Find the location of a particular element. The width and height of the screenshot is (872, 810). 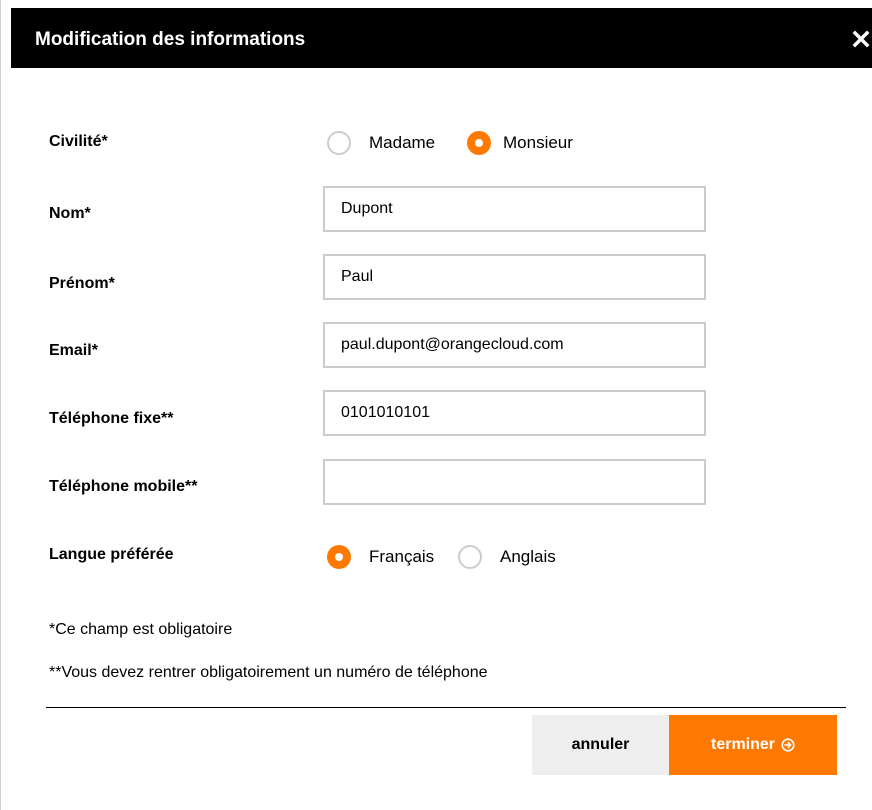

modal-title: Modification des informations is located at coordinates (170, 39).